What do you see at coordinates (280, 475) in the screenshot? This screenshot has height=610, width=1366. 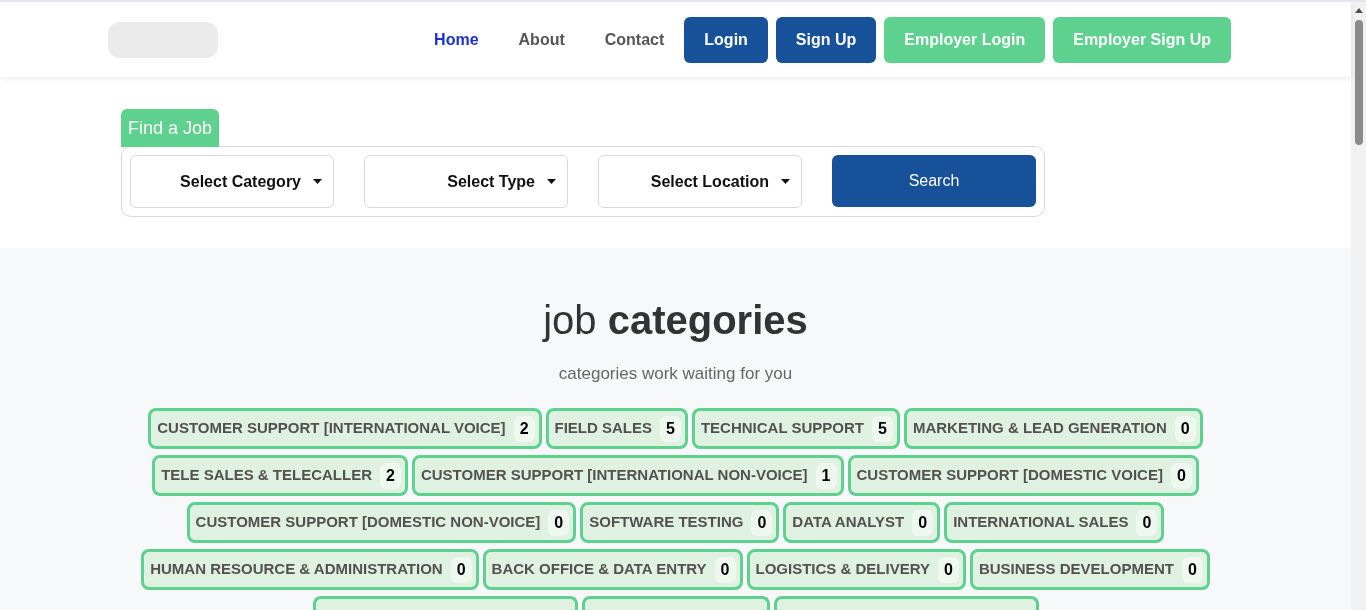 I see `category-chip: TELE SALES & TELECALLER 2` at bounding box center [280, 475].